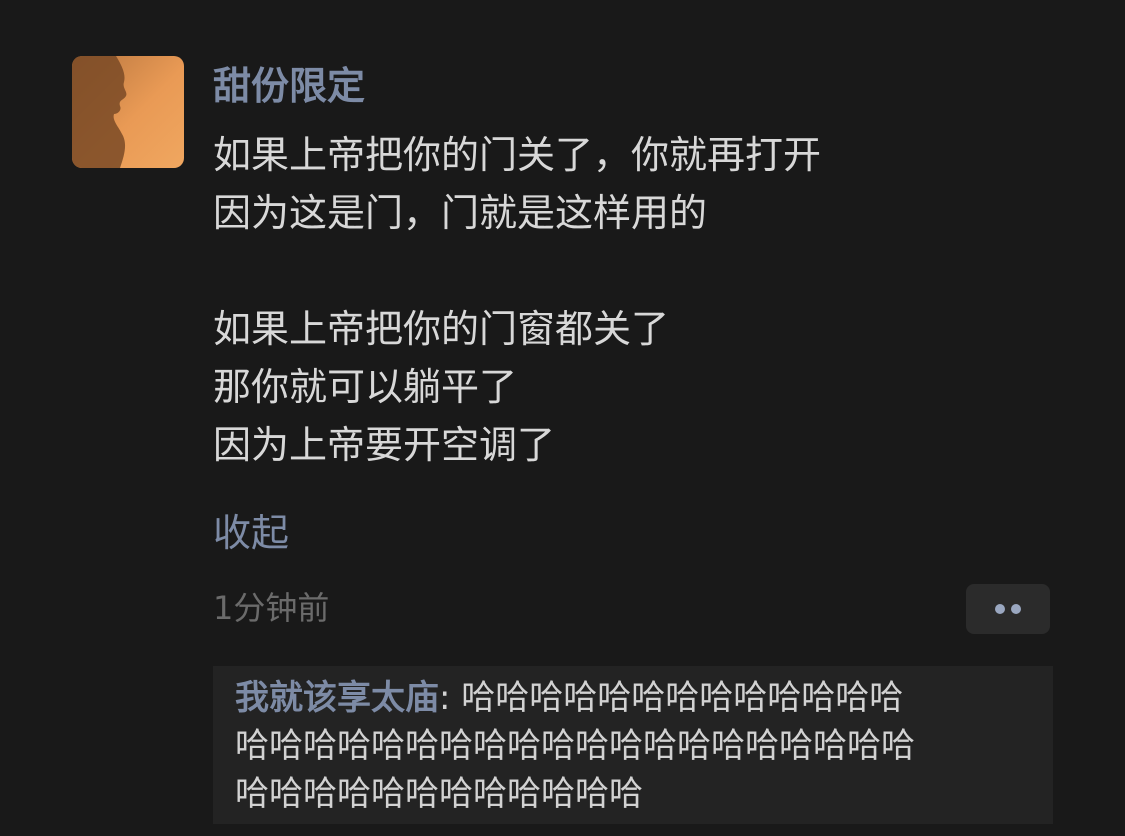 The image size is (1125, 836). I want to click on silhouette-avatar-icon, so click(128, 112).